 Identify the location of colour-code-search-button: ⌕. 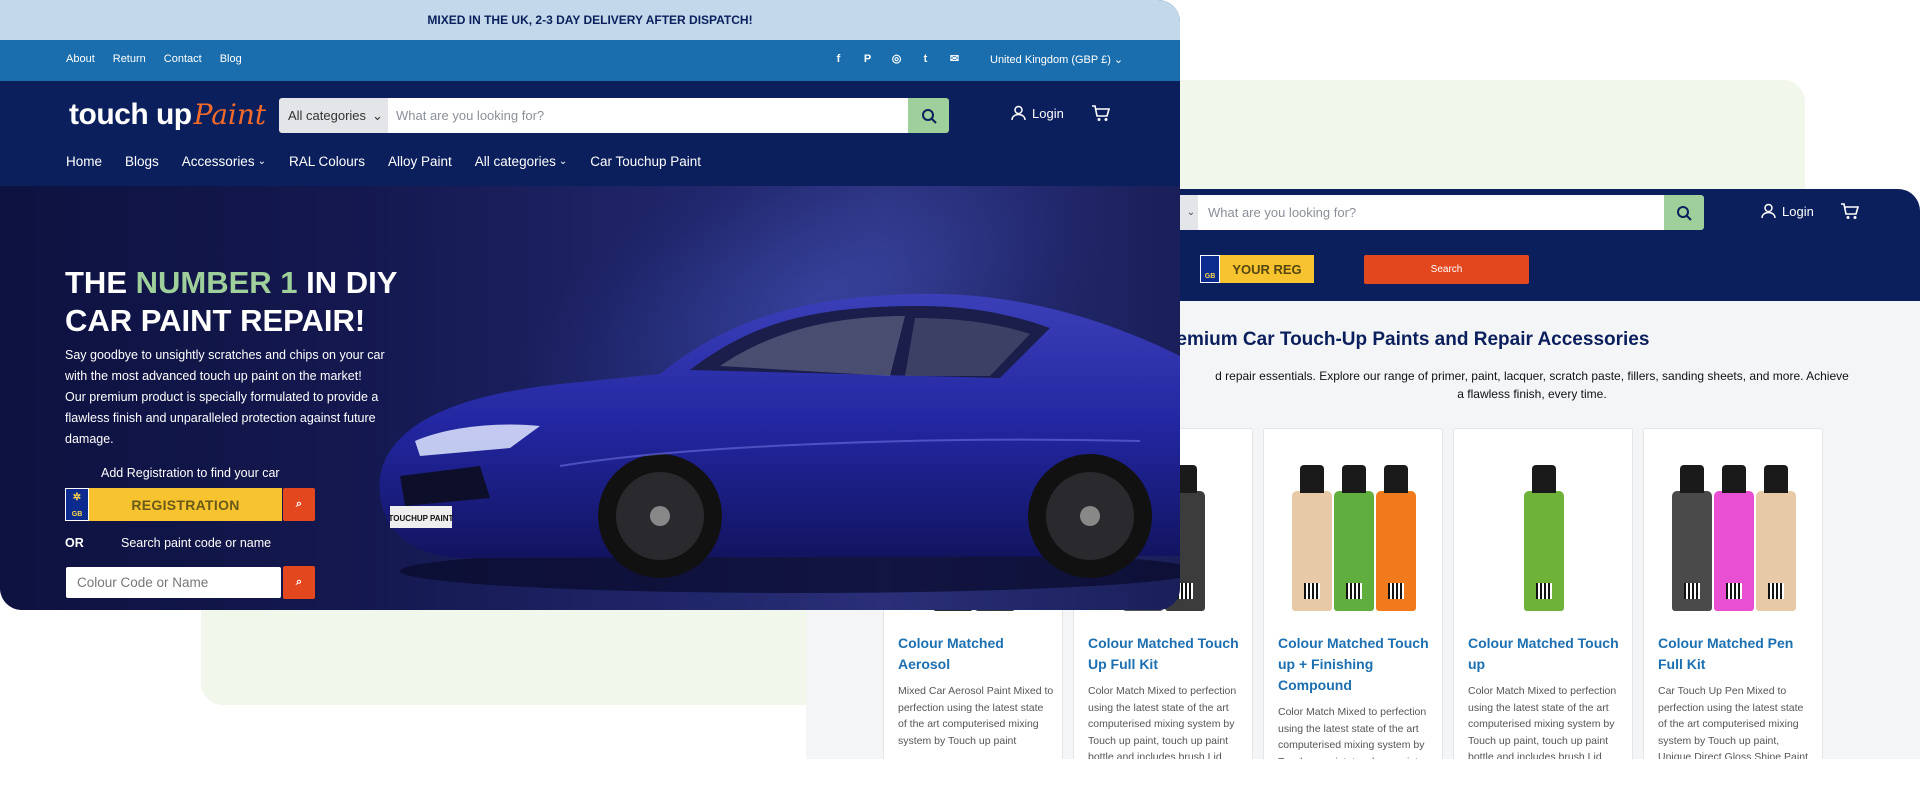
(299, 582).